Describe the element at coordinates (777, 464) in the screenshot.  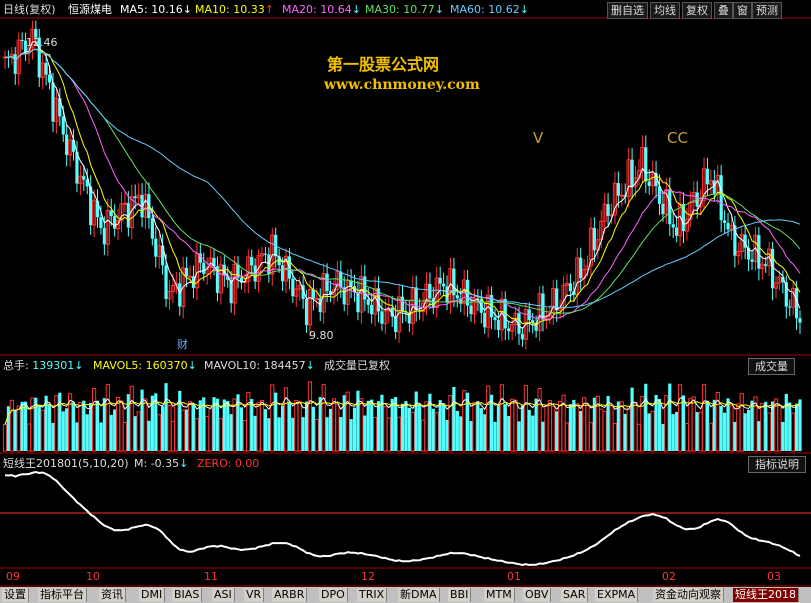
I see `indicator-help-button: 指标说明` at that location.